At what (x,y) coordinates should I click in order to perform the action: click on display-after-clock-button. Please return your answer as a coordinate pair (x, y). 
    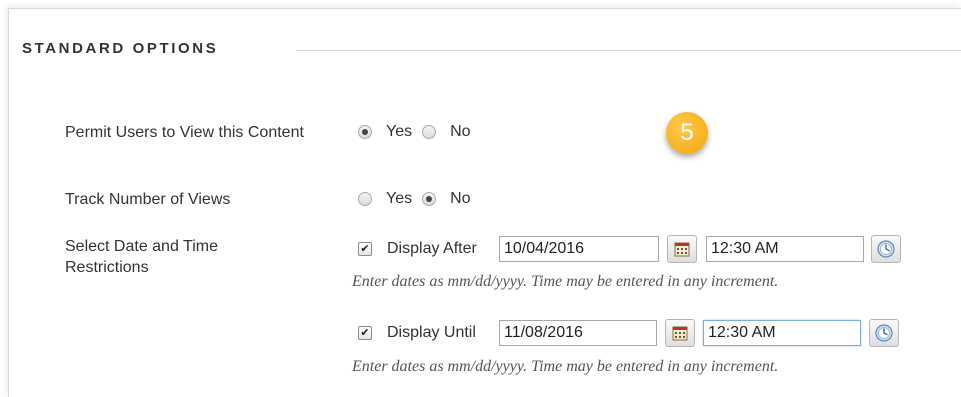
    Looking at the image, I should click on (886, 249).